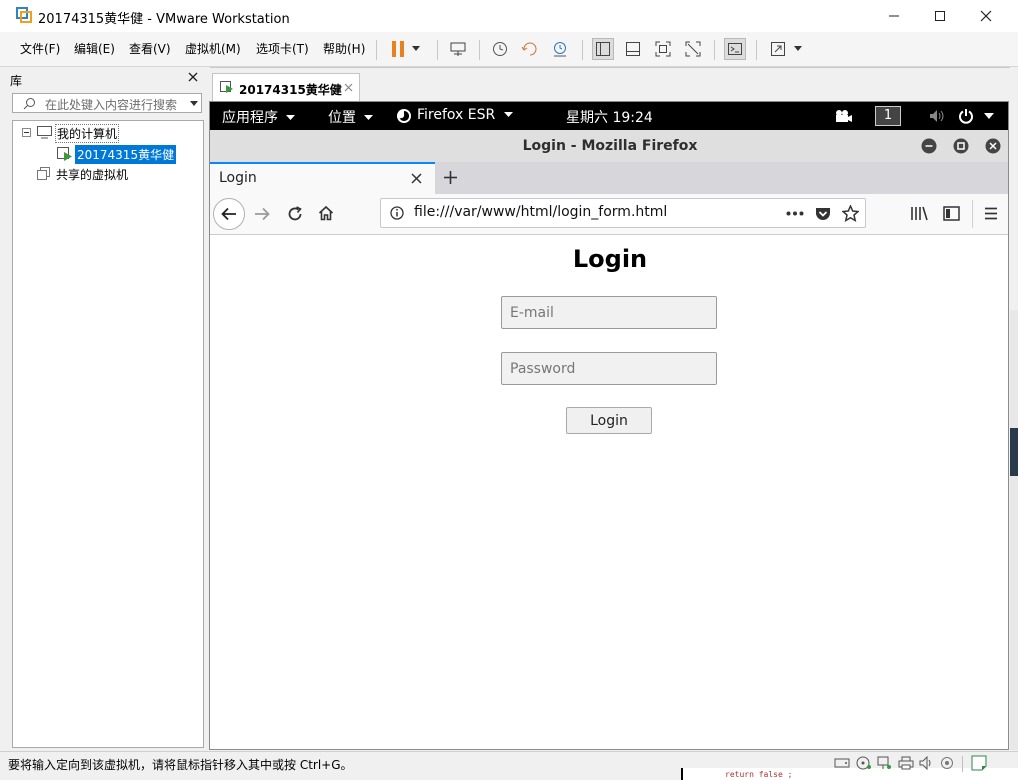 Image resolution: width=1018 pixels, height=780 pixels. What do you see at coordinates (609, 368) in the screenshot?
I see `password-field` at bounding box center [609, 368].